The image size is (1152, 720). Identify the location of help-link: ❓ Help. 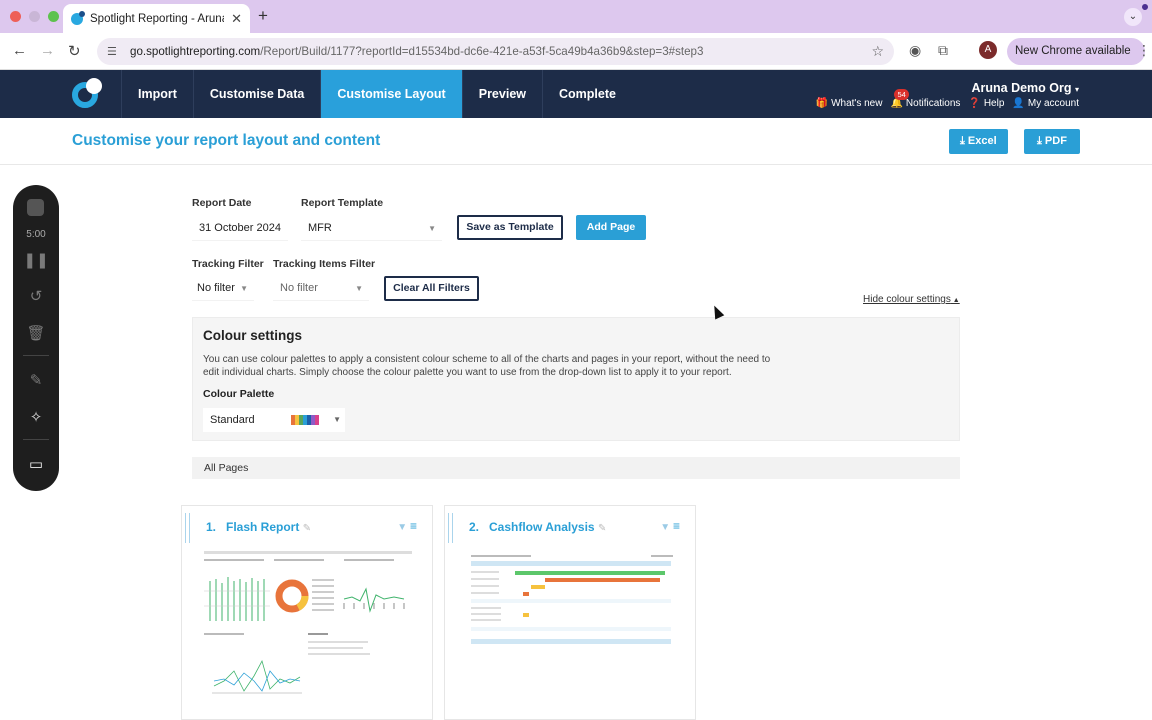
(986, 103).